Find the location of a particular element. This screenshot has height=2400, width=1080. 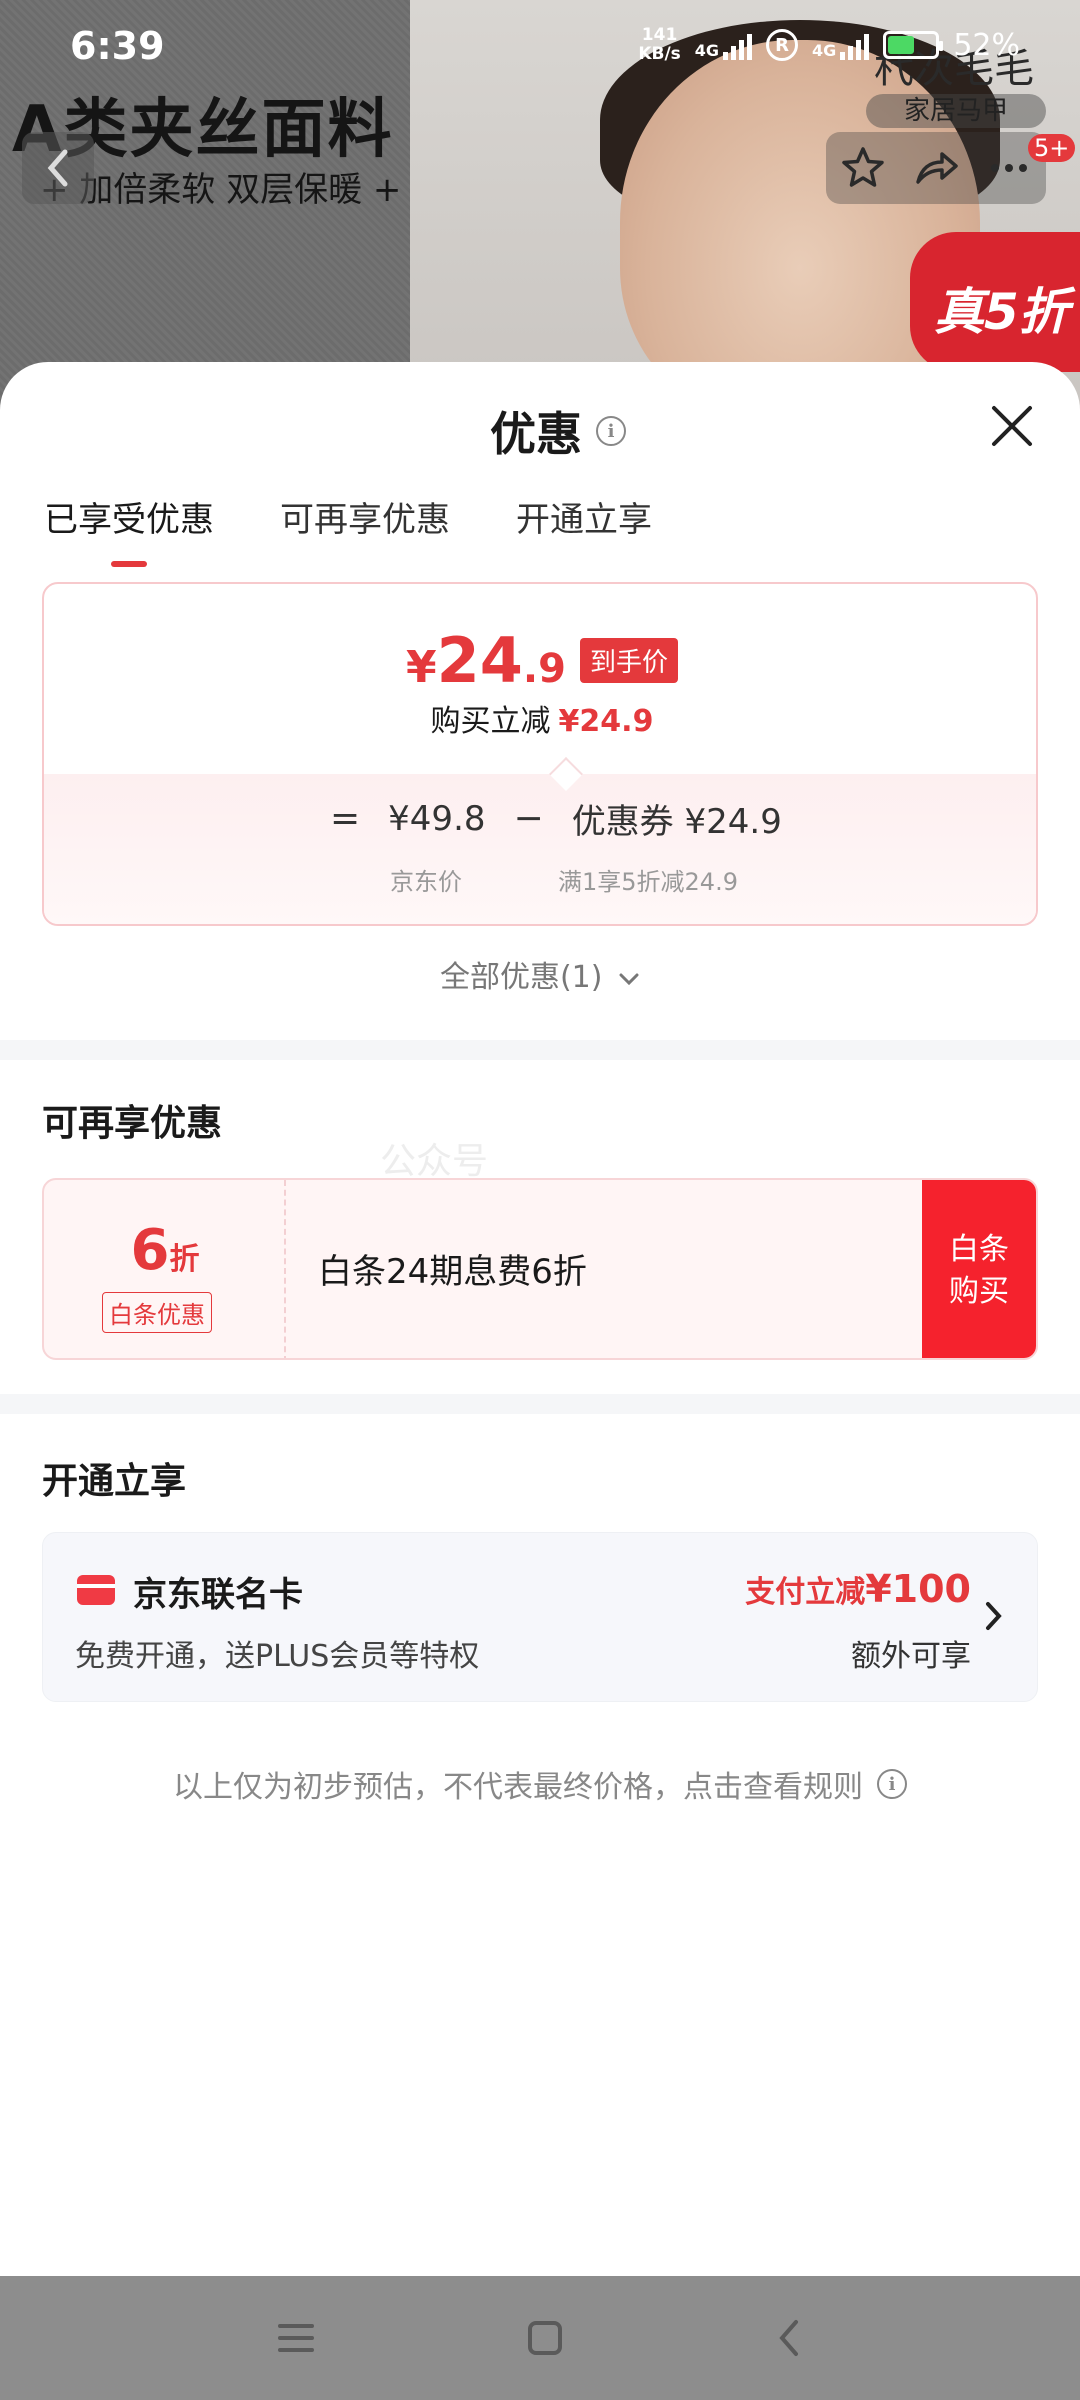

back-button is located at coordinates (58, 168).